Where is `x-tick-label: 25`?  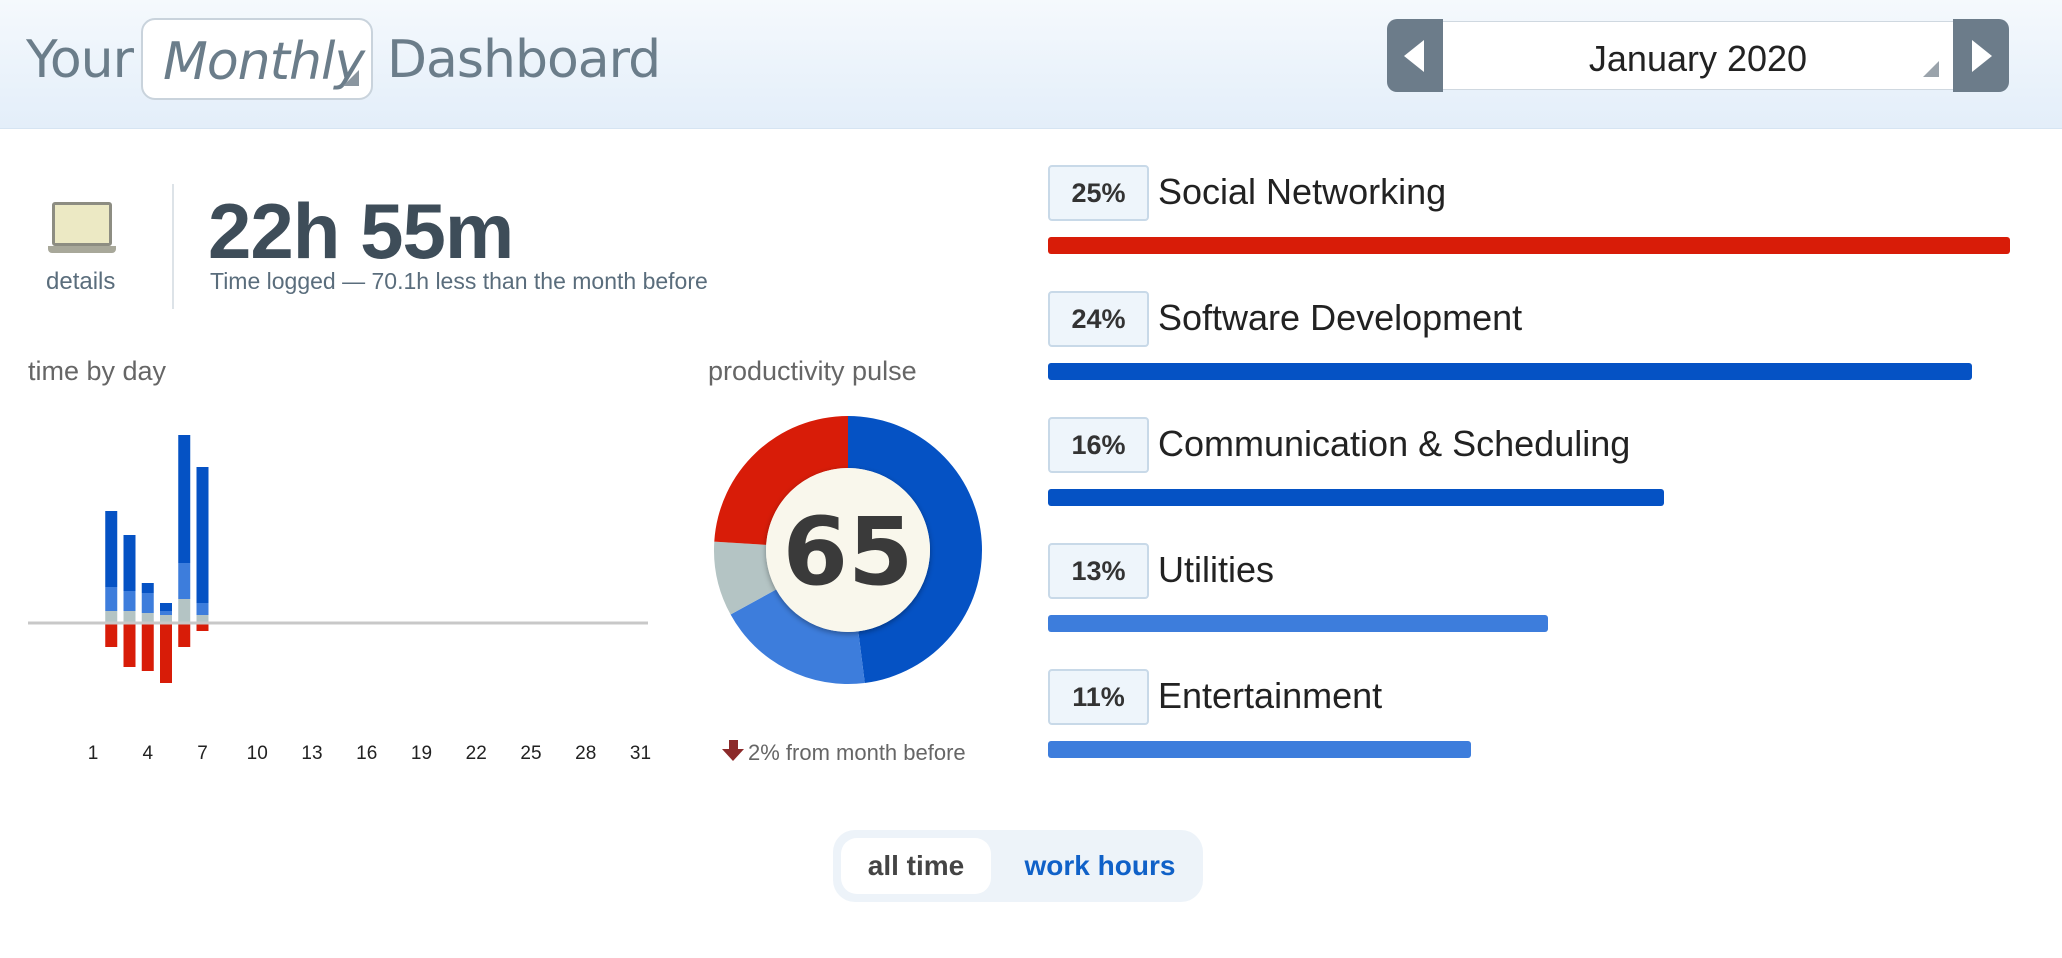 x-tick-label: 25 is located at coordinates (530, 753).